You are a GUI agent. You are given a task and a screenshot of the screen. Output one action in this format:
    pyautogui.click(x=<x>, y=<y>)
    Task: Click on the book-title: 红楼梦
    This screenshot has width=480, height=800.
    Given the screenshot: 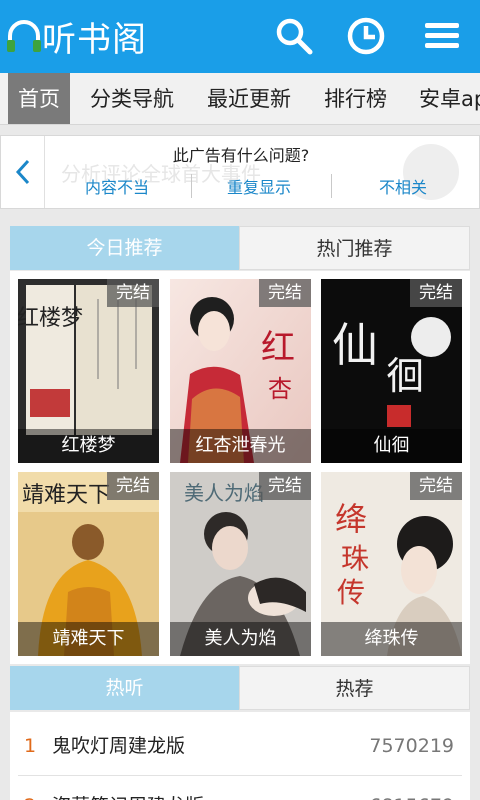 What is the action you would take?
    pyautogui.click(x=88, y=446)
    